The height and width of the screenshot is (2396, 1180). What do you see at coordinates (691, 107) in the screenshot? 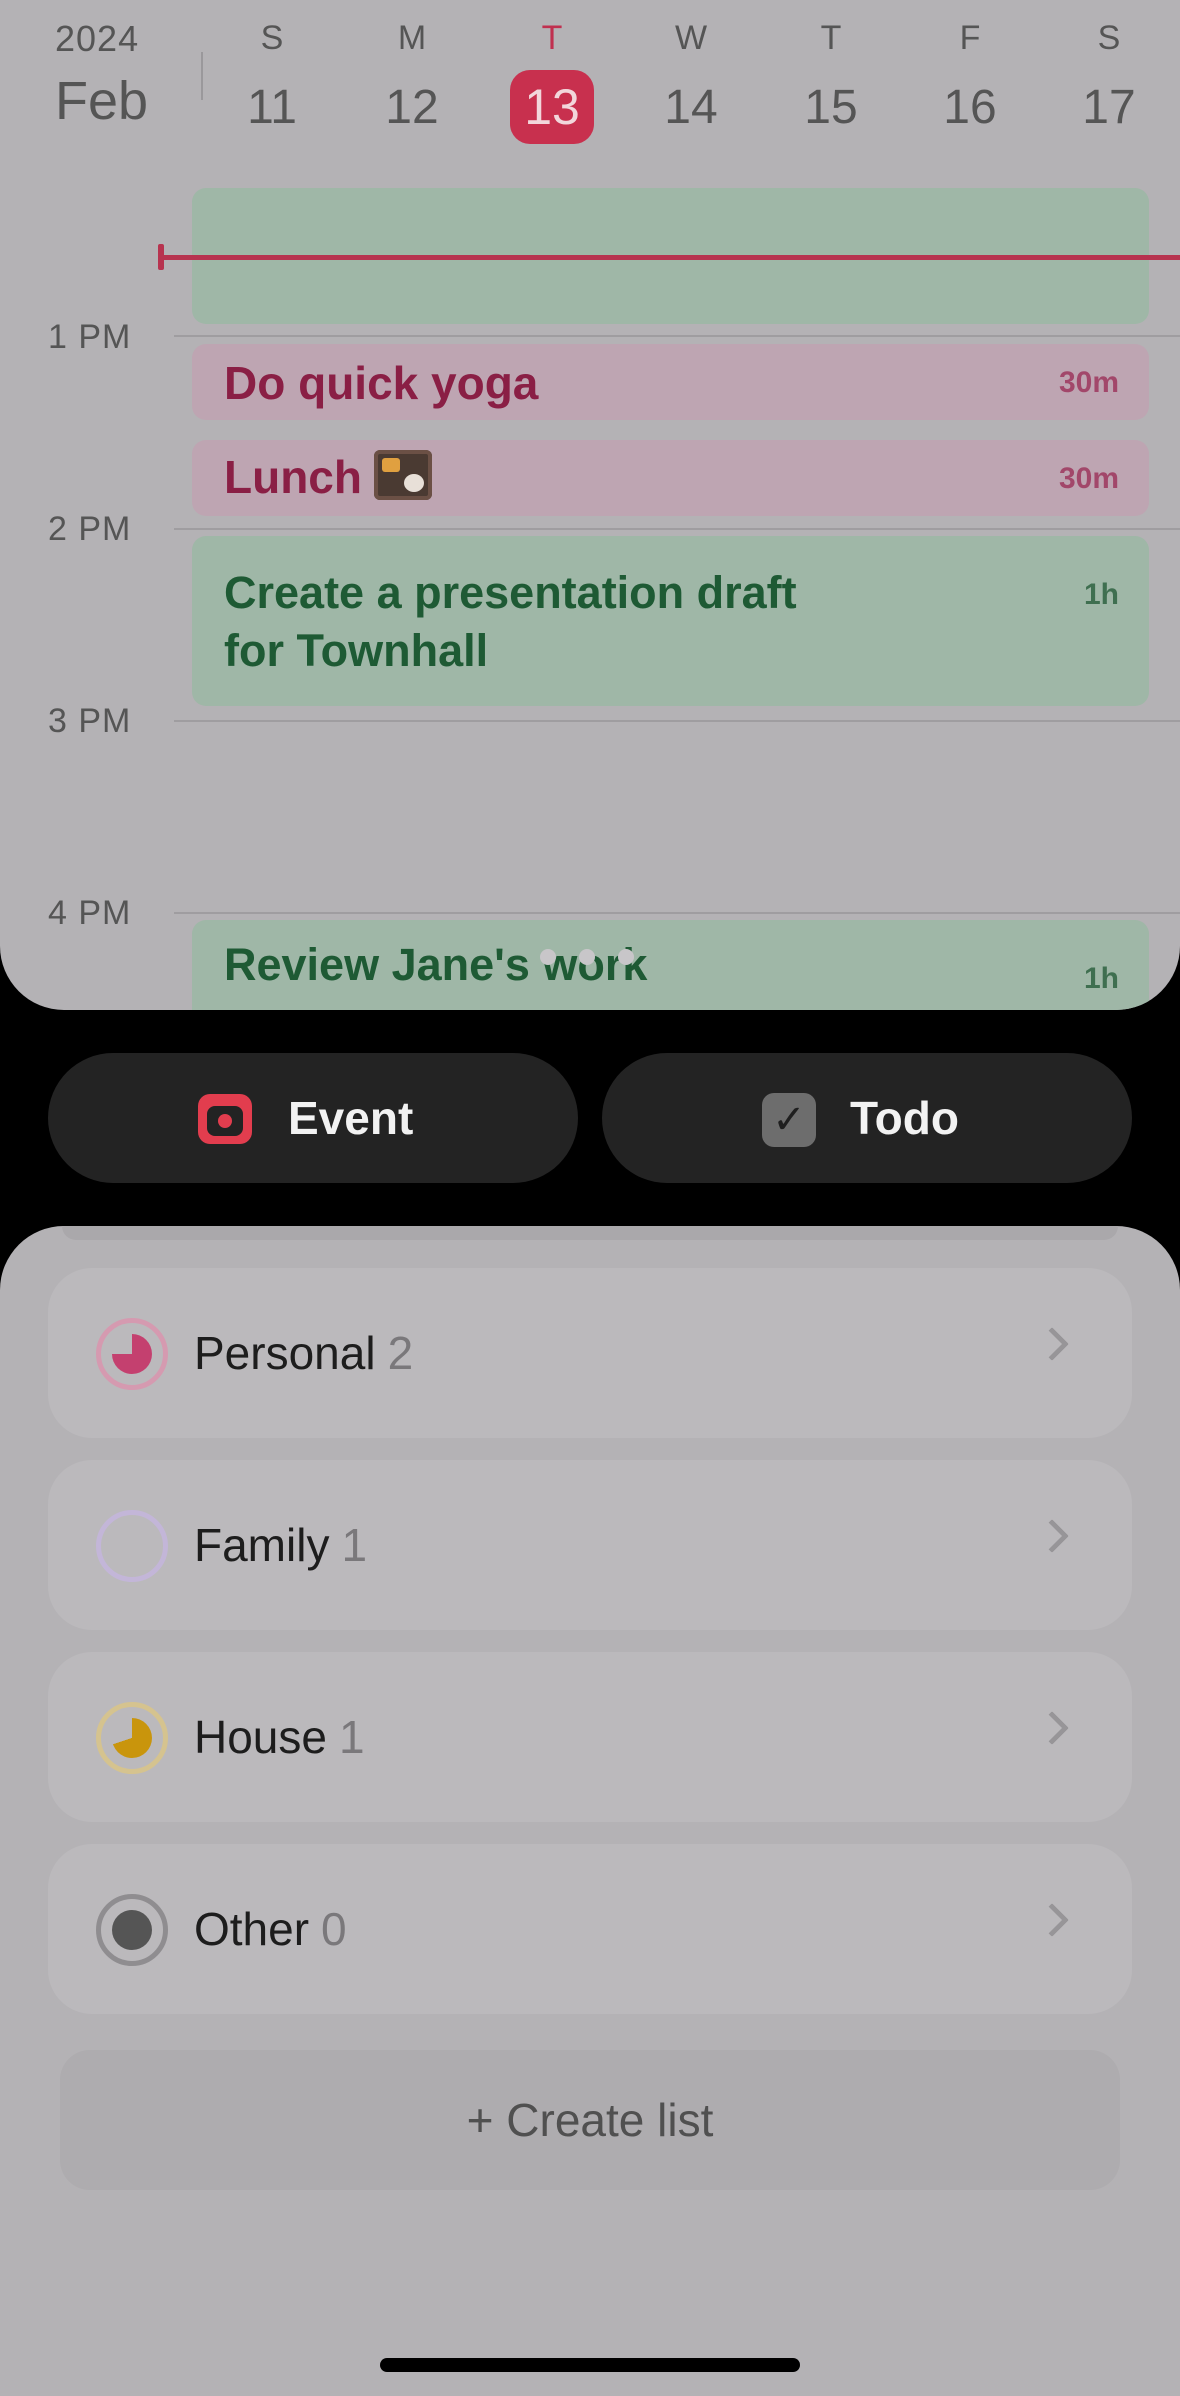
I see `day-number: 14` at bounding box center [691, 107].